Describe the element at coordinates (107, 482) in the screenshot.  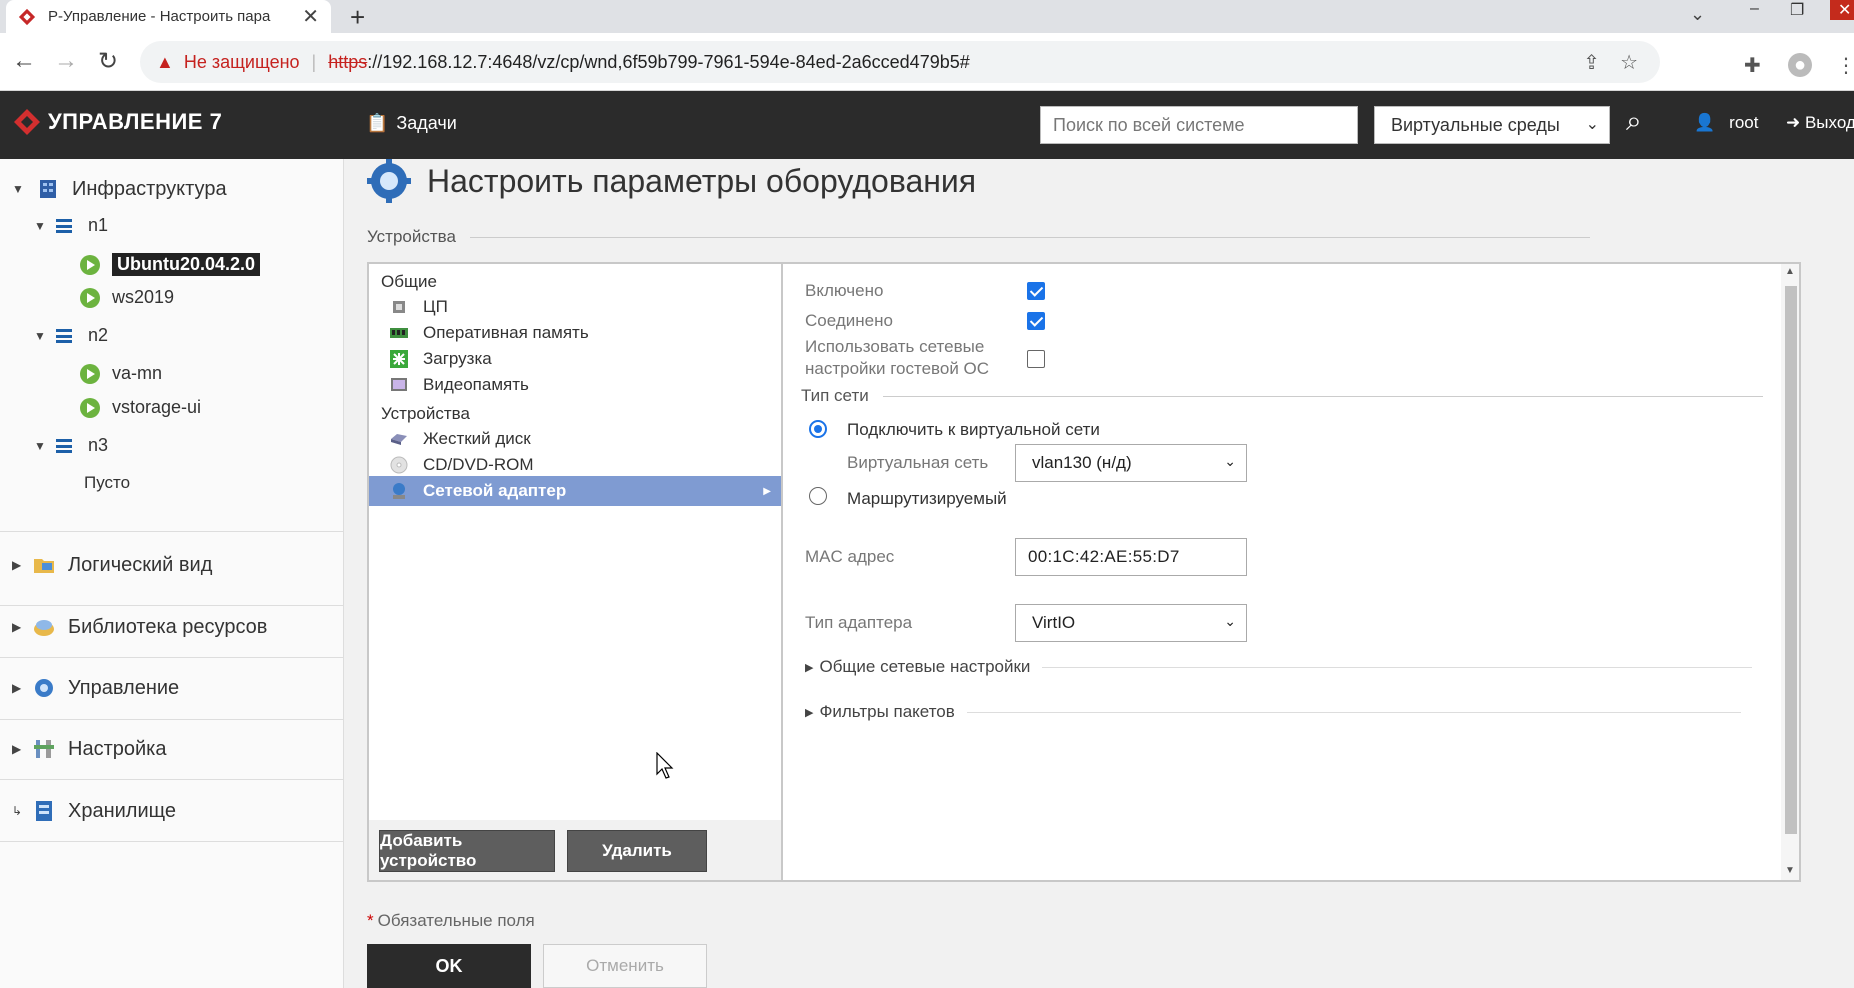
I see `empty-node-text: Пусто` at that location.